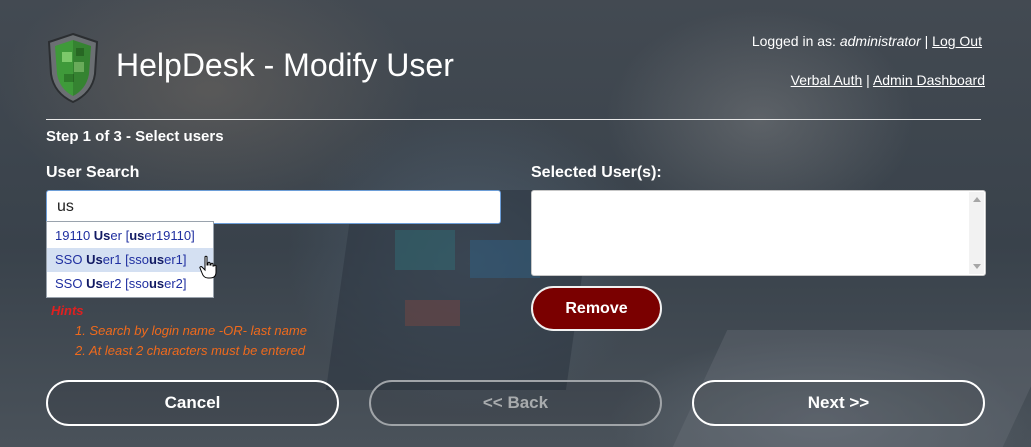 This screenshot has height=447, width=1031. I want to click on suggestion-text: er2 [sso, so click(125, 283).